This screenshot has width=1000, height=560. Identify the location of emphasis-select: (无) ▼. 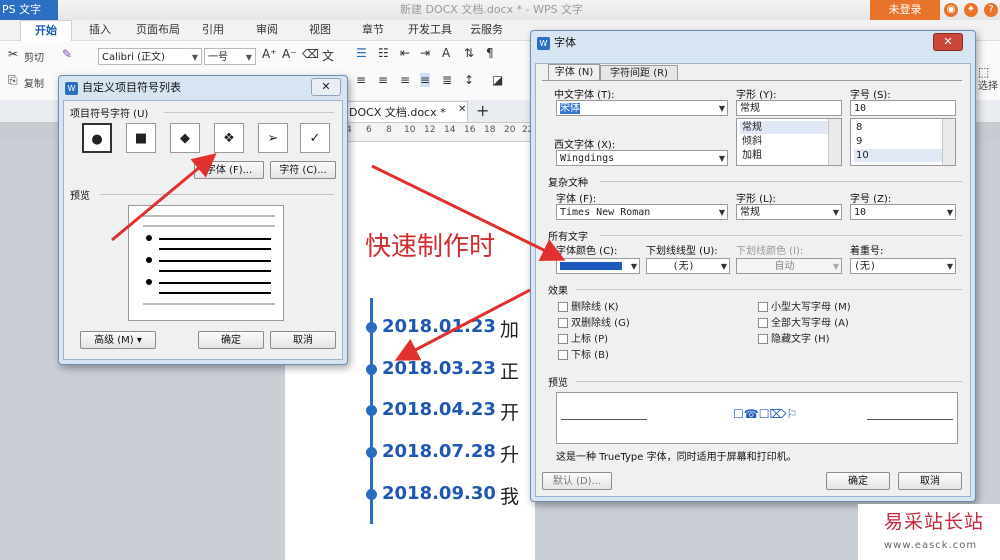
(903, 266).